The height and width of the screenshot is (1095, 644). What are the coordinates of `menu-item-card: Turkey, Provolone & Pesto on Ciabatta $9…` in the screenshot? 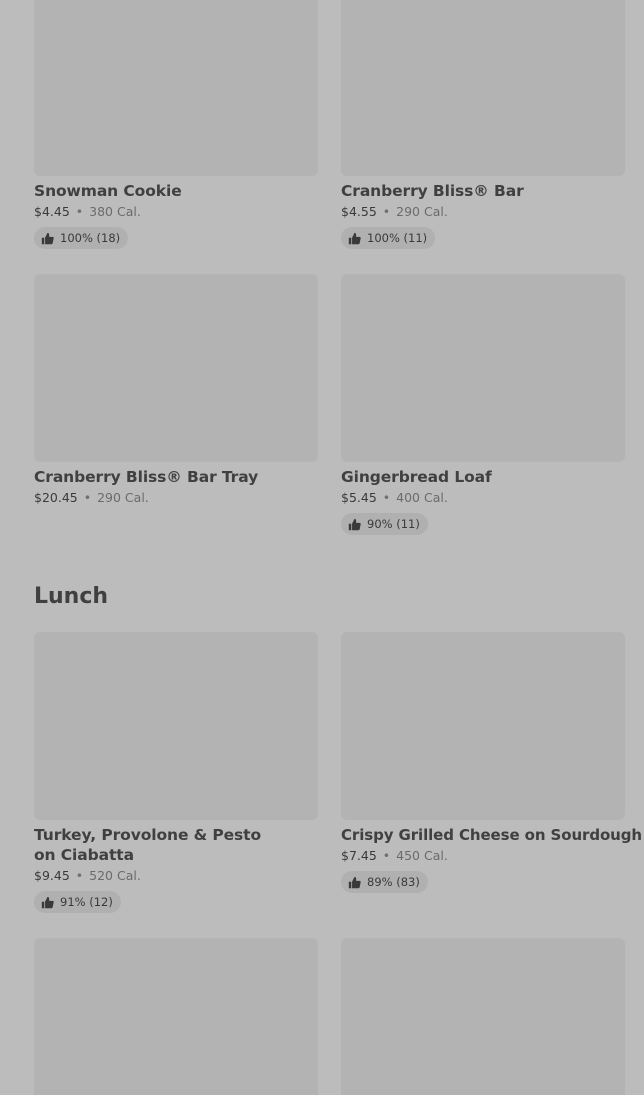 It's located at (176, 772).